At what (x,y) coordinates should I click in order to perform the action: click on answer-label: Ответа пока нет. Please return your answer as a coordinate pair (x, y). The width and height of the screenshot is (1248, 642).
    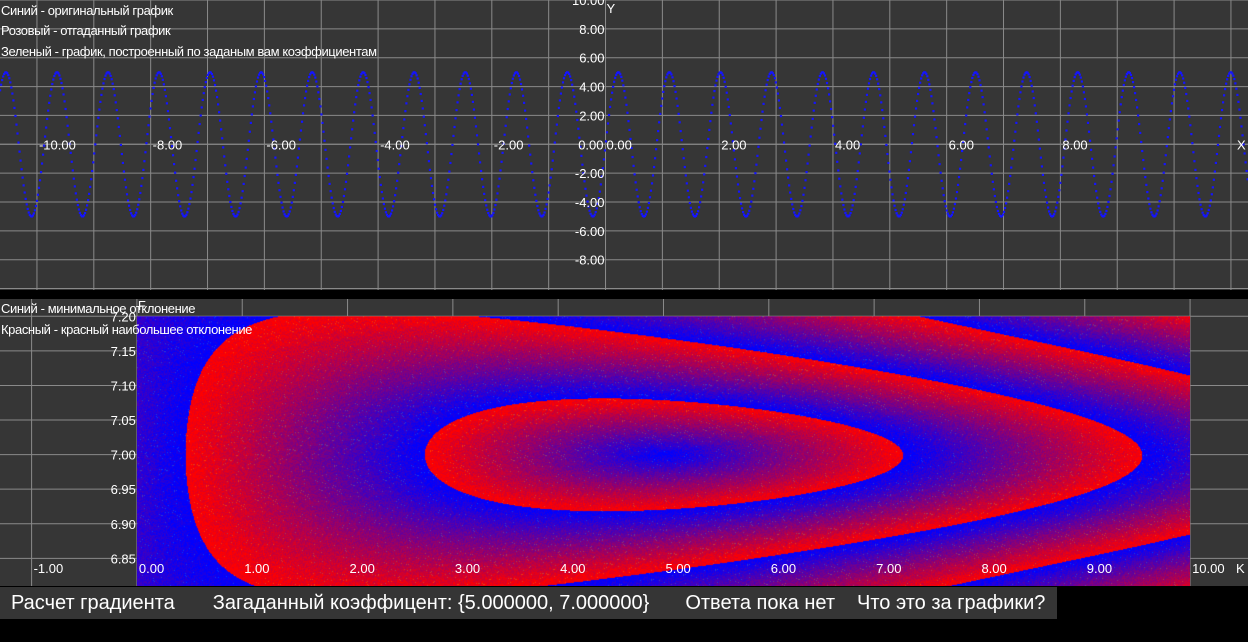
    Looking at the image, I should click on (760, 602).